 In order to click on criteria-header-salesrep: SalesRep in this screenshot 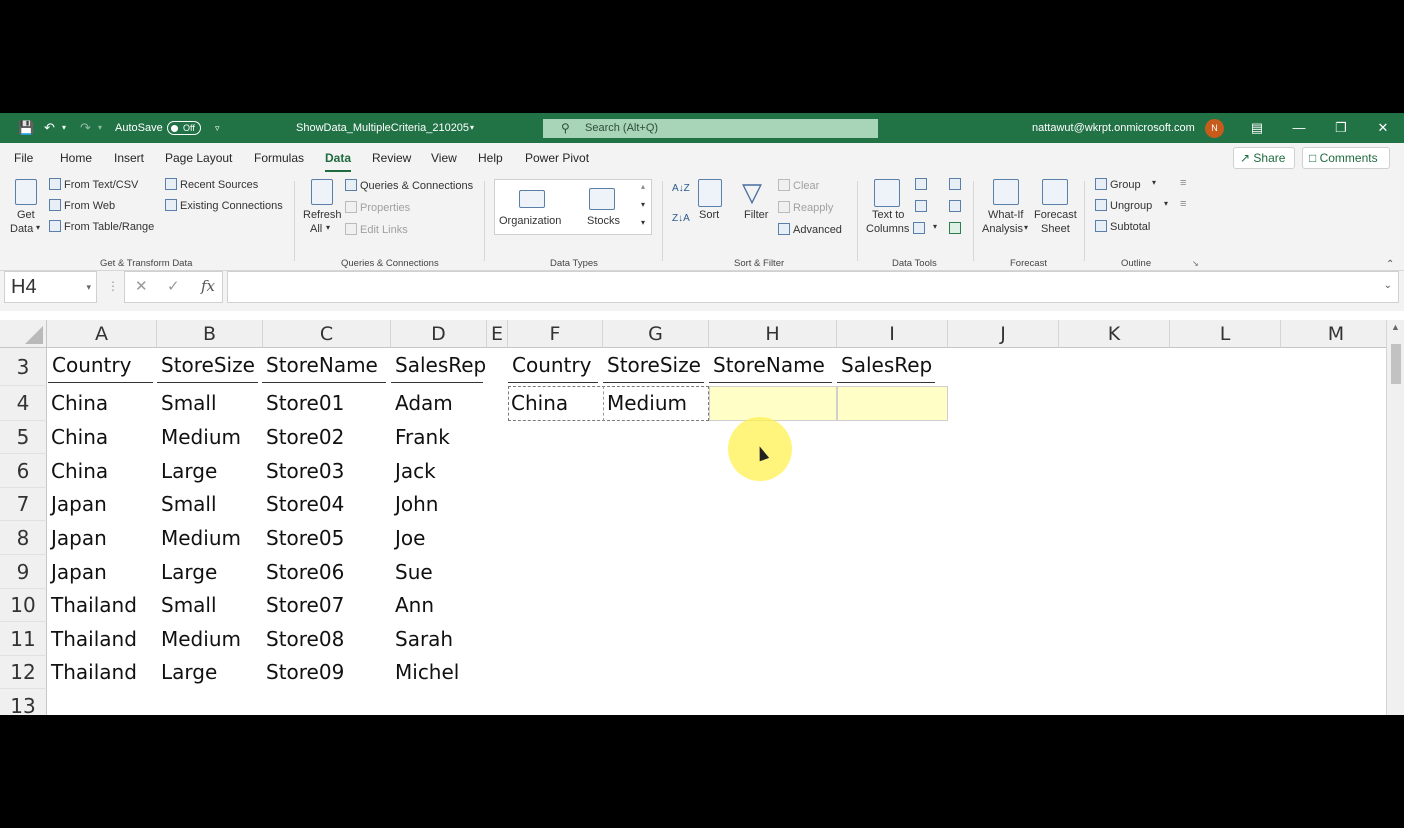, I will do `click(886, 365)`.